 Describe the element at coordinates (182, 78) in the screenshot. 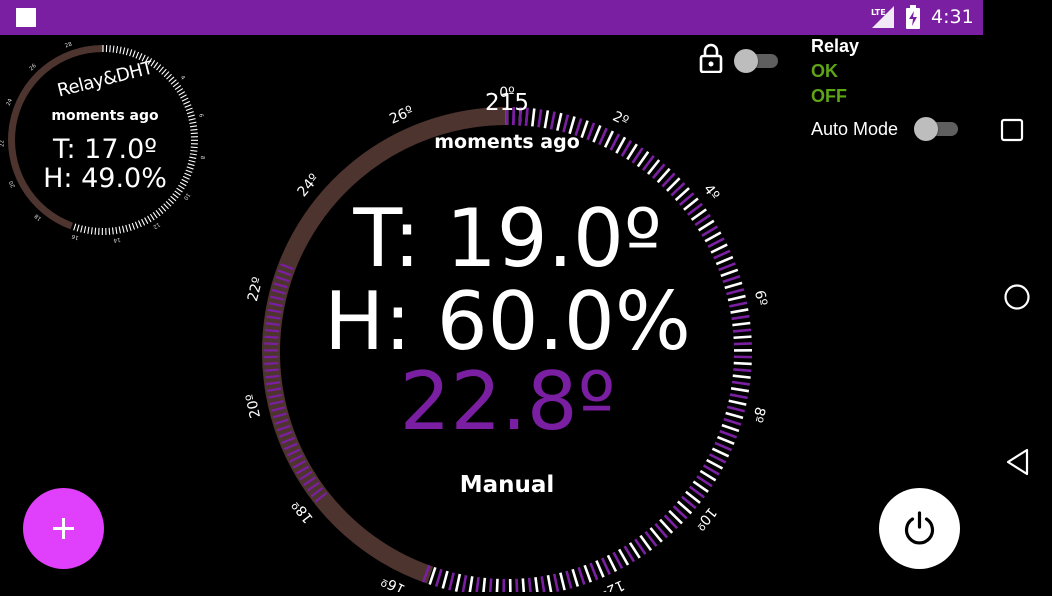

I see `mini-dial-tick-label: 4` at that location.